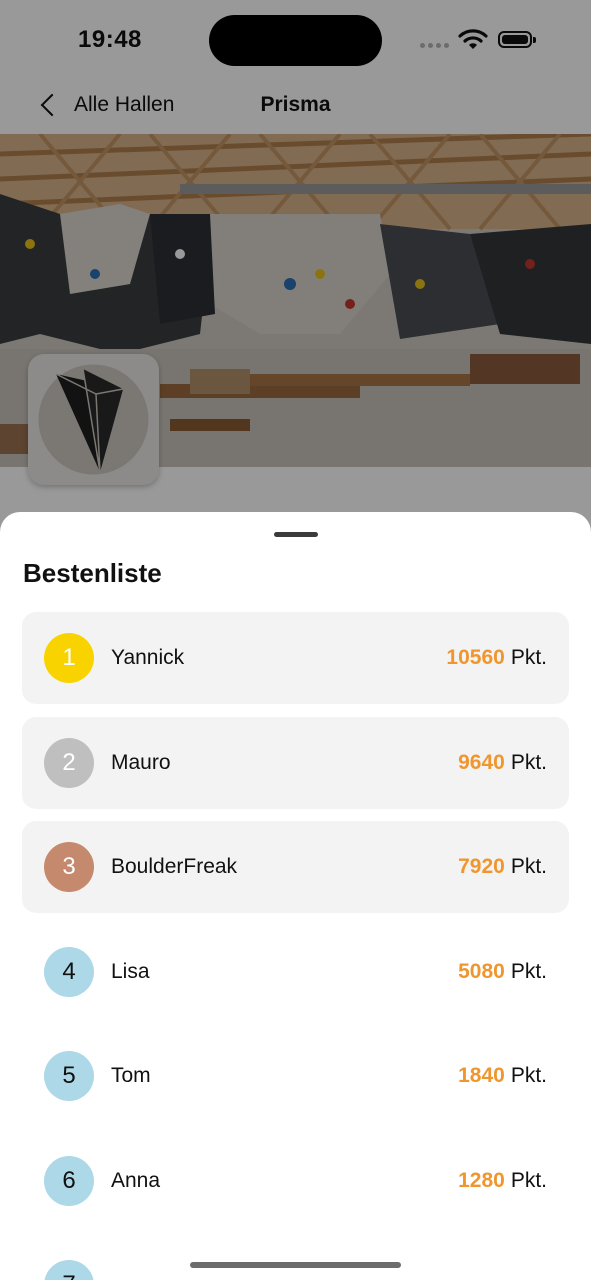  What do you see at coordinates (174, 866) in the screenshot?
I see `player-name: BoulderFreak` at bounding box center [174, 866].